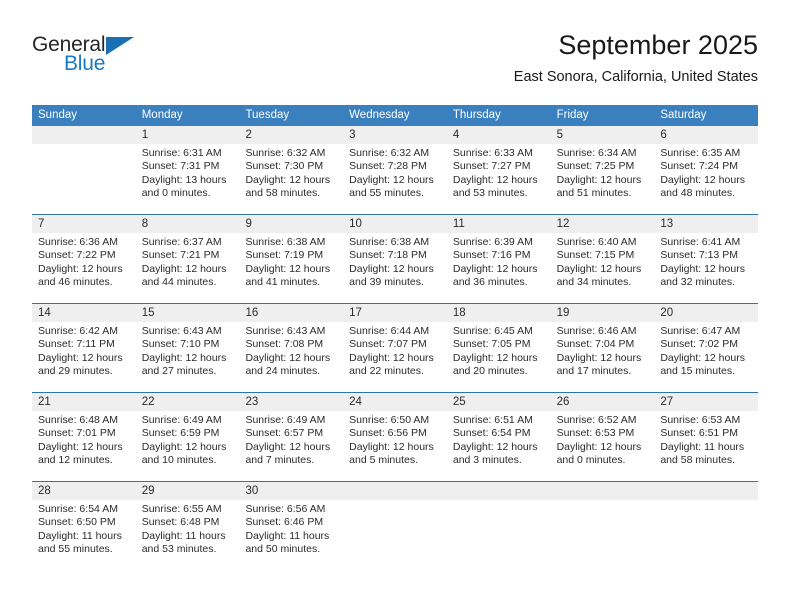  I want to click on day-number: 9, so click(291, 224).